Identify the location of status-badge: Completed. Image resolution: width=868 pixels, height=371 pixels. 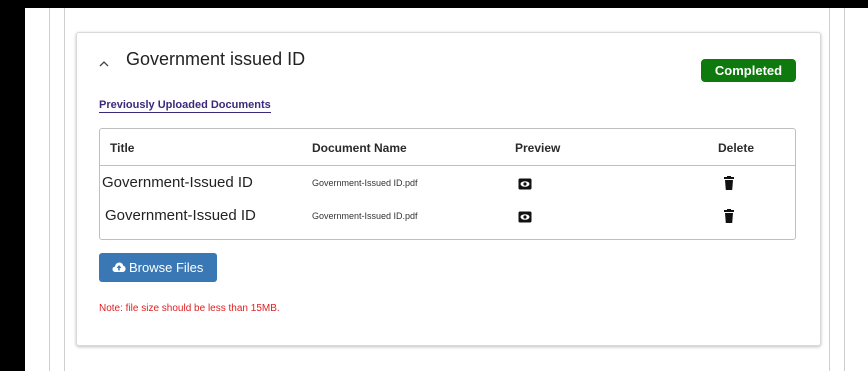
(748, 70).